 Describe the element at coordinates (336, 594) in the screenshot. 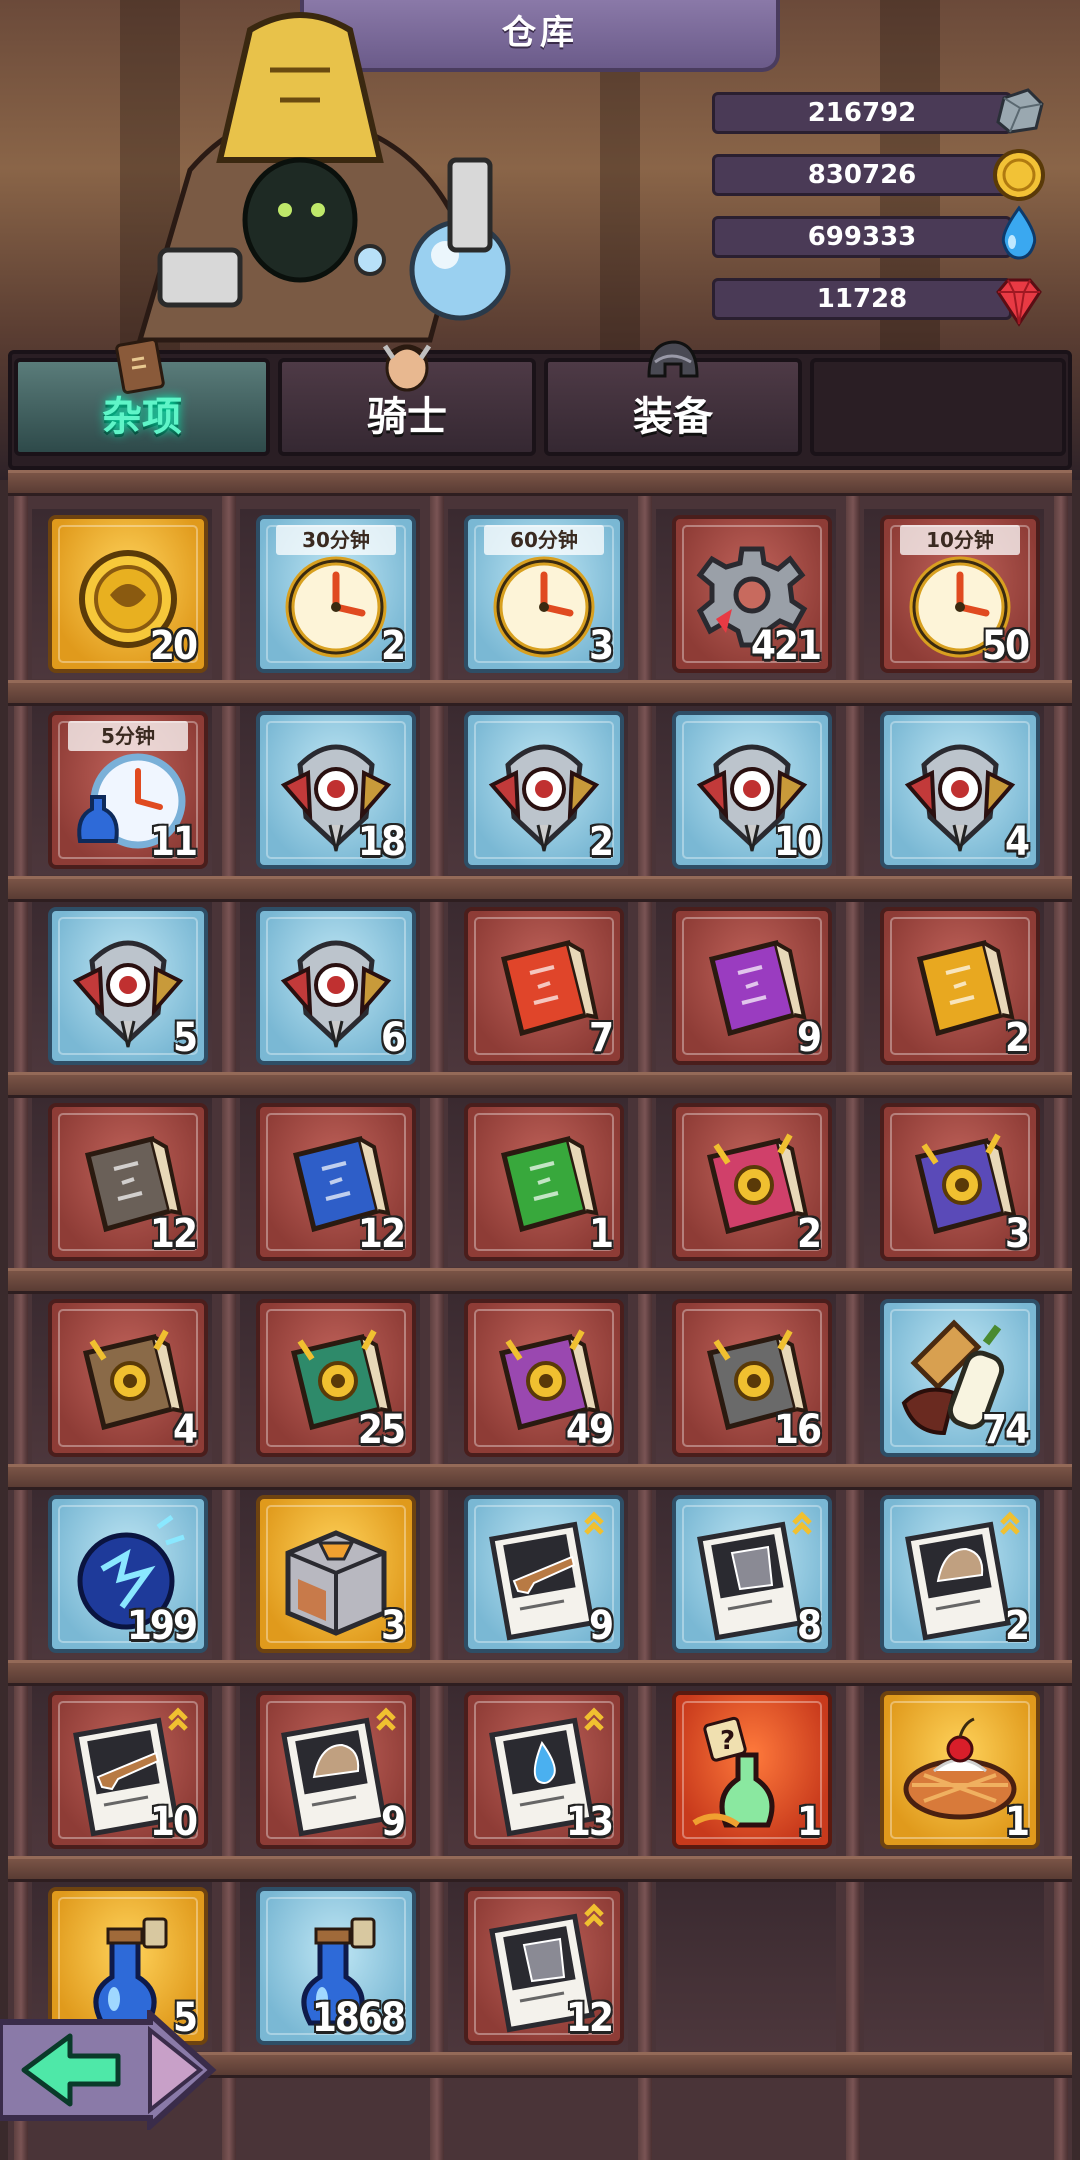

I see `inventory-item-slot: 30分钟 2` at that location.